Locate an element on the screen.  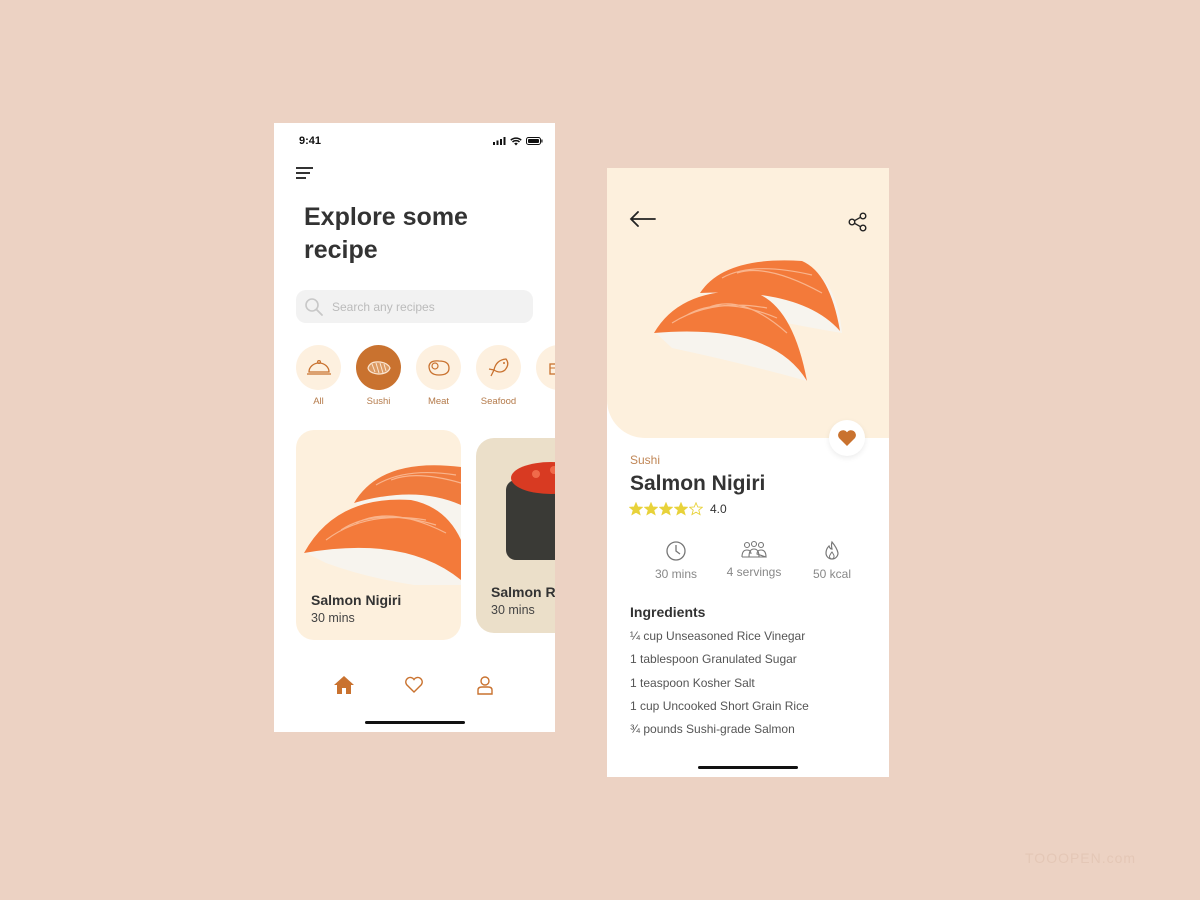
status-icons is located at coordinates (518, 141).